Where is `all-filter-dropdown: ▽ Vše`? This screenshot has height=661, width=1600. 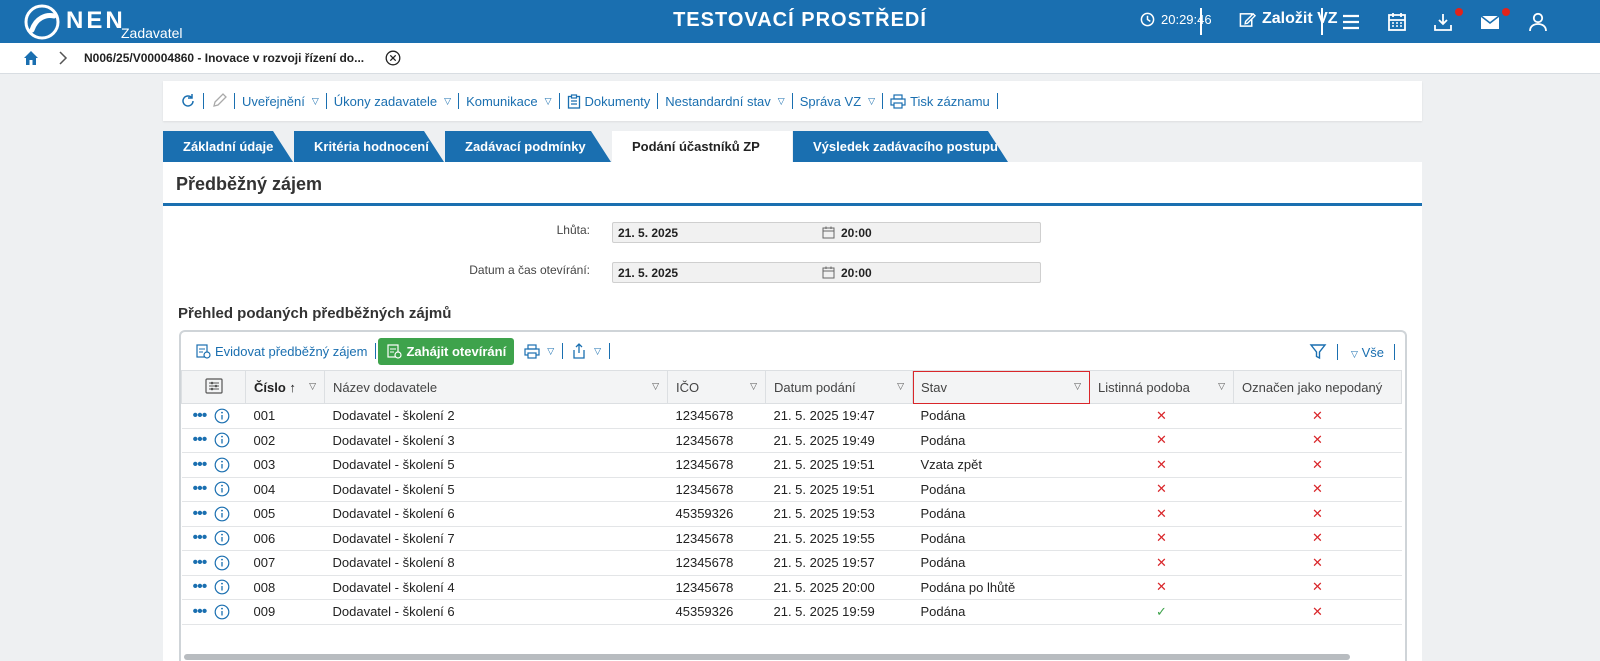 all-filter-dropdown: ▽ Vše is located at coordinates (1366, 352).